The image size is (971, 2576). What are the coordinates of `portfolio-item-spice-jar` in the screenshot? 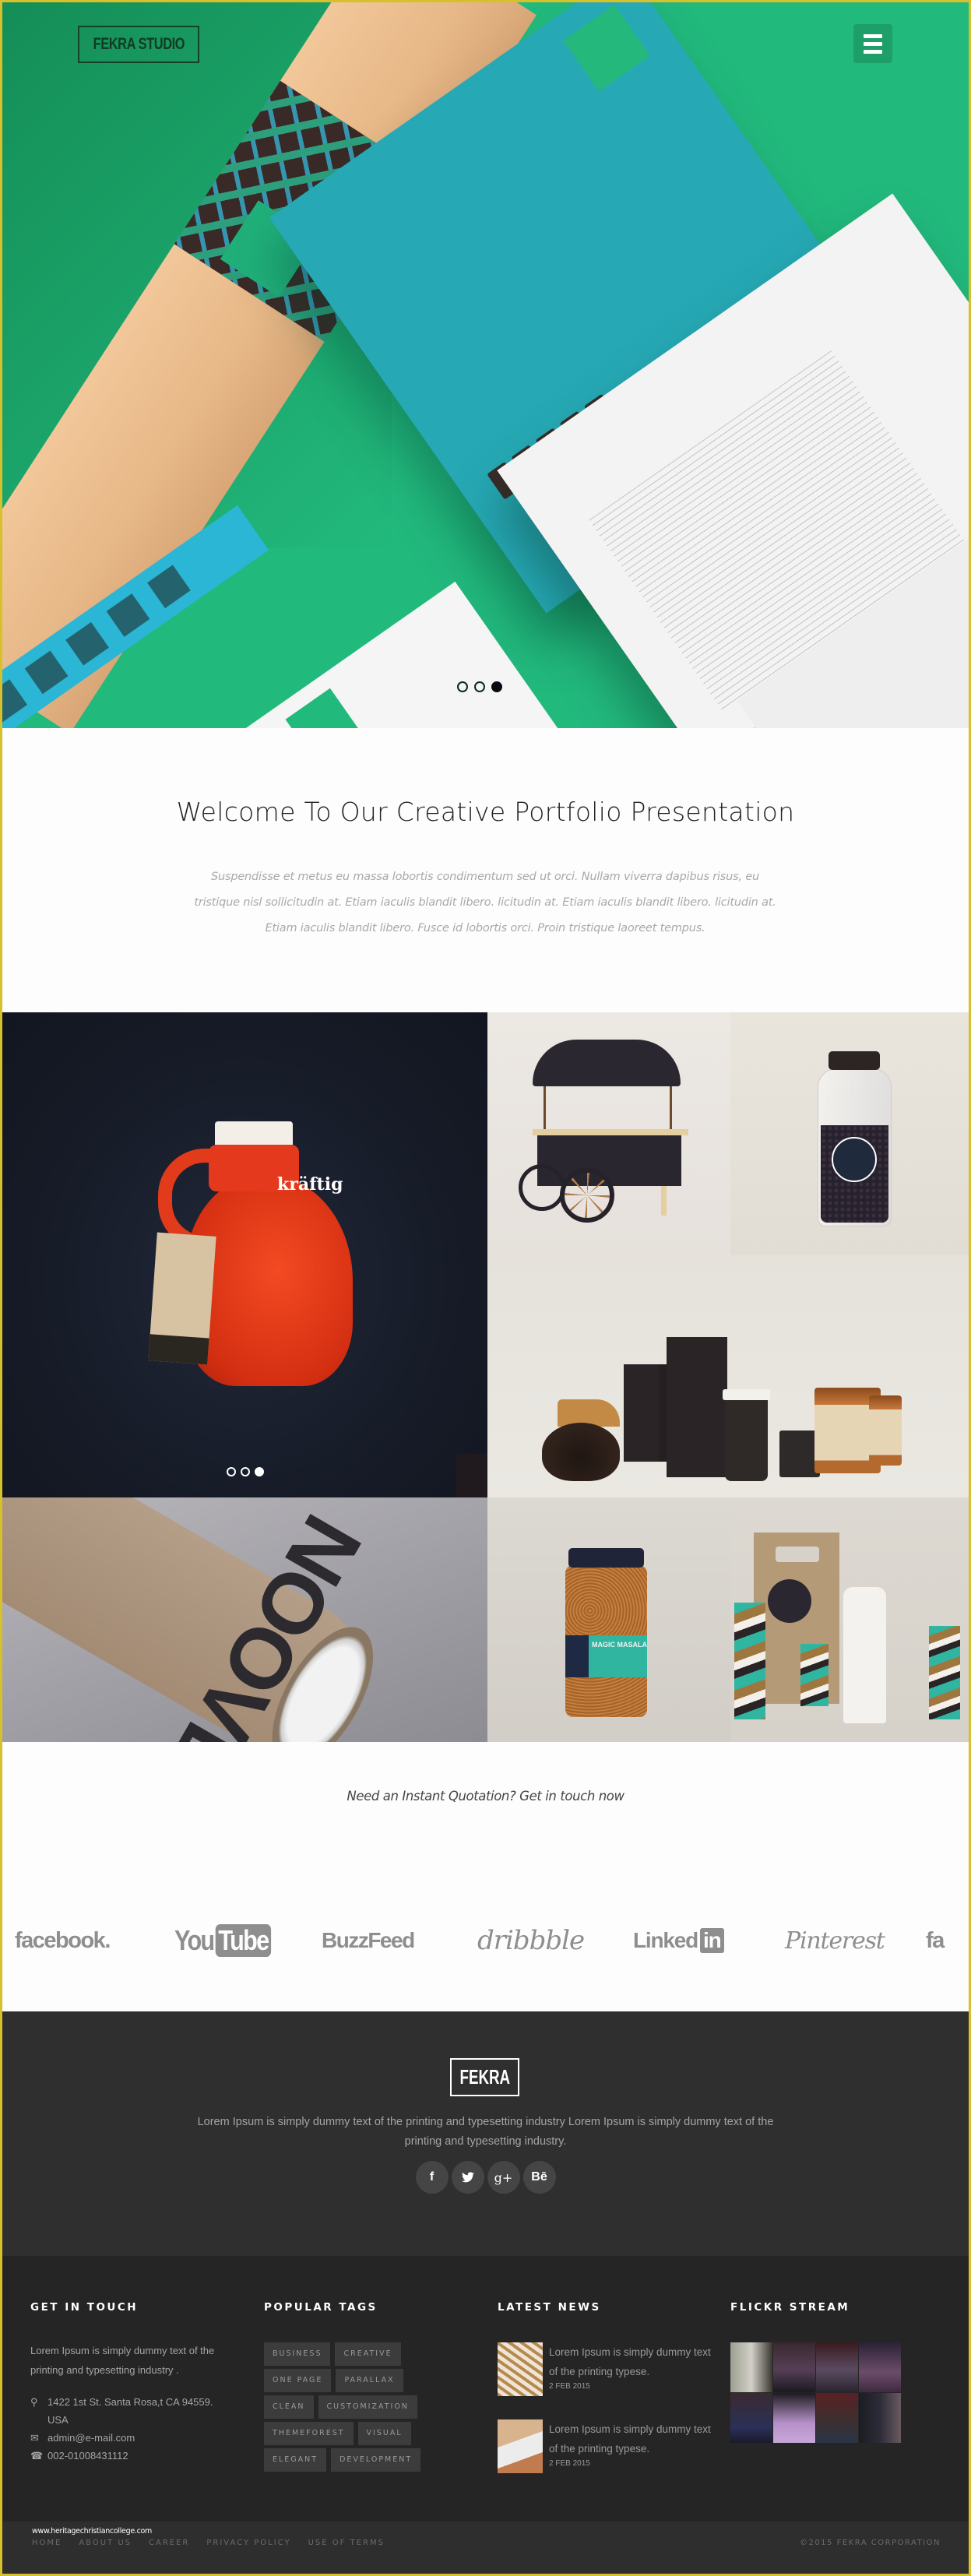 It's located at (849, 1133).